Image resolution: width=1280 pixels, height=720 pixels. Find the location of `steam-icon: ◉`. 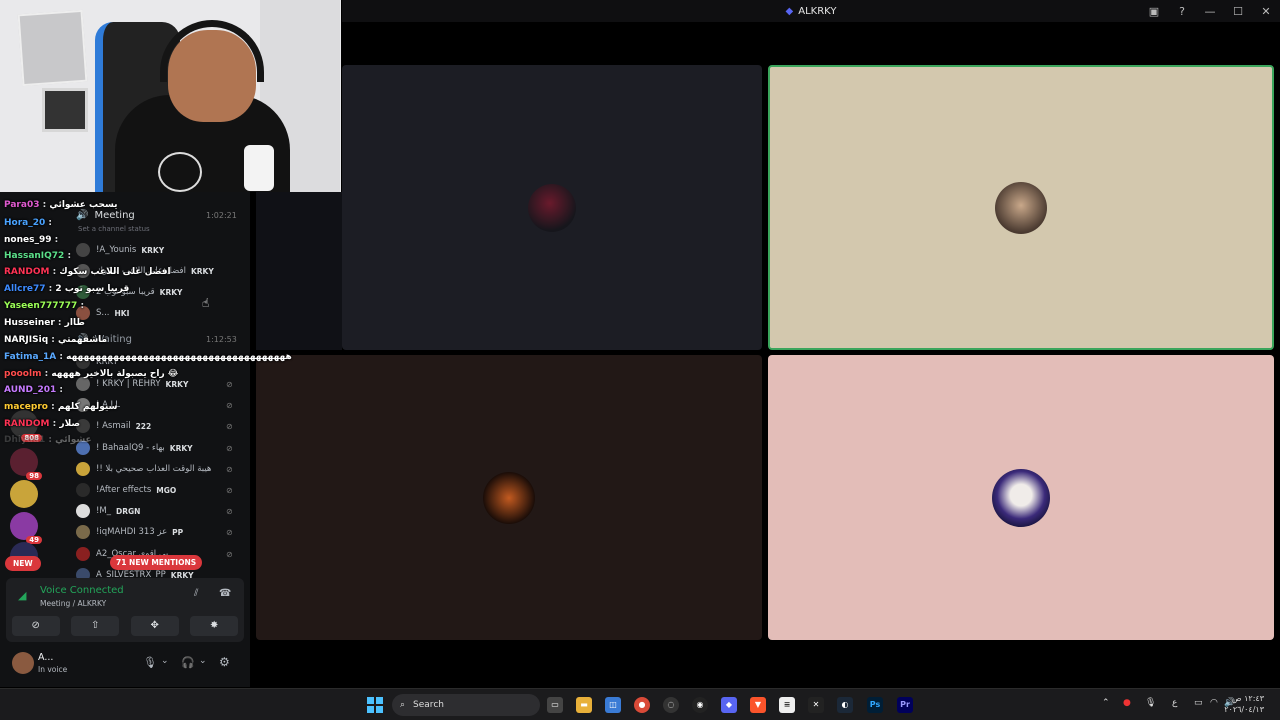

steam-icon: ◉ is located at coordinates (700, 705).